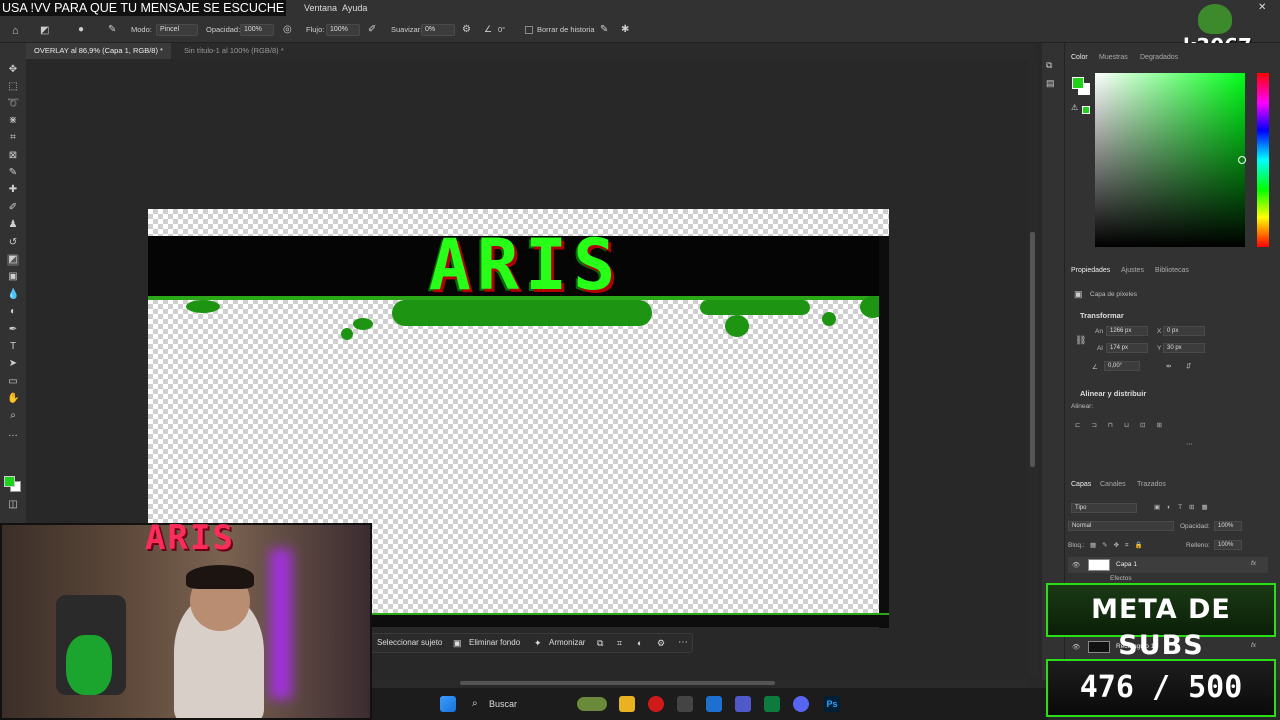 Image resolution: width=1280 pixels, height=720 pixels. I want to click on angle-value: 0°, so click(501, 29).